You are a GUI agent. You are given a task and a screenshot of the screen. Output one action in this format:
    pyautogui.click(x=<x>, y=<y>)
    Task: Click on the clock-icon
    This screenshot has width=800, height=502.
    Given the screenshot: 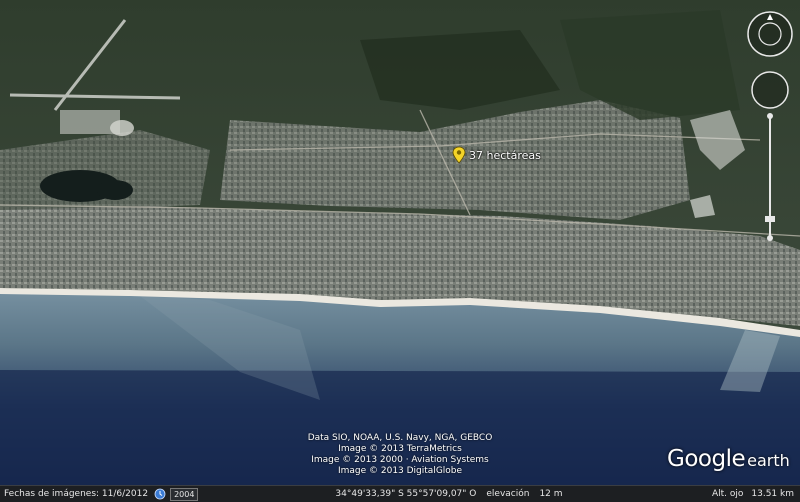 What is the action you would take?
    pyautogui.click(x=160, y=494)
    